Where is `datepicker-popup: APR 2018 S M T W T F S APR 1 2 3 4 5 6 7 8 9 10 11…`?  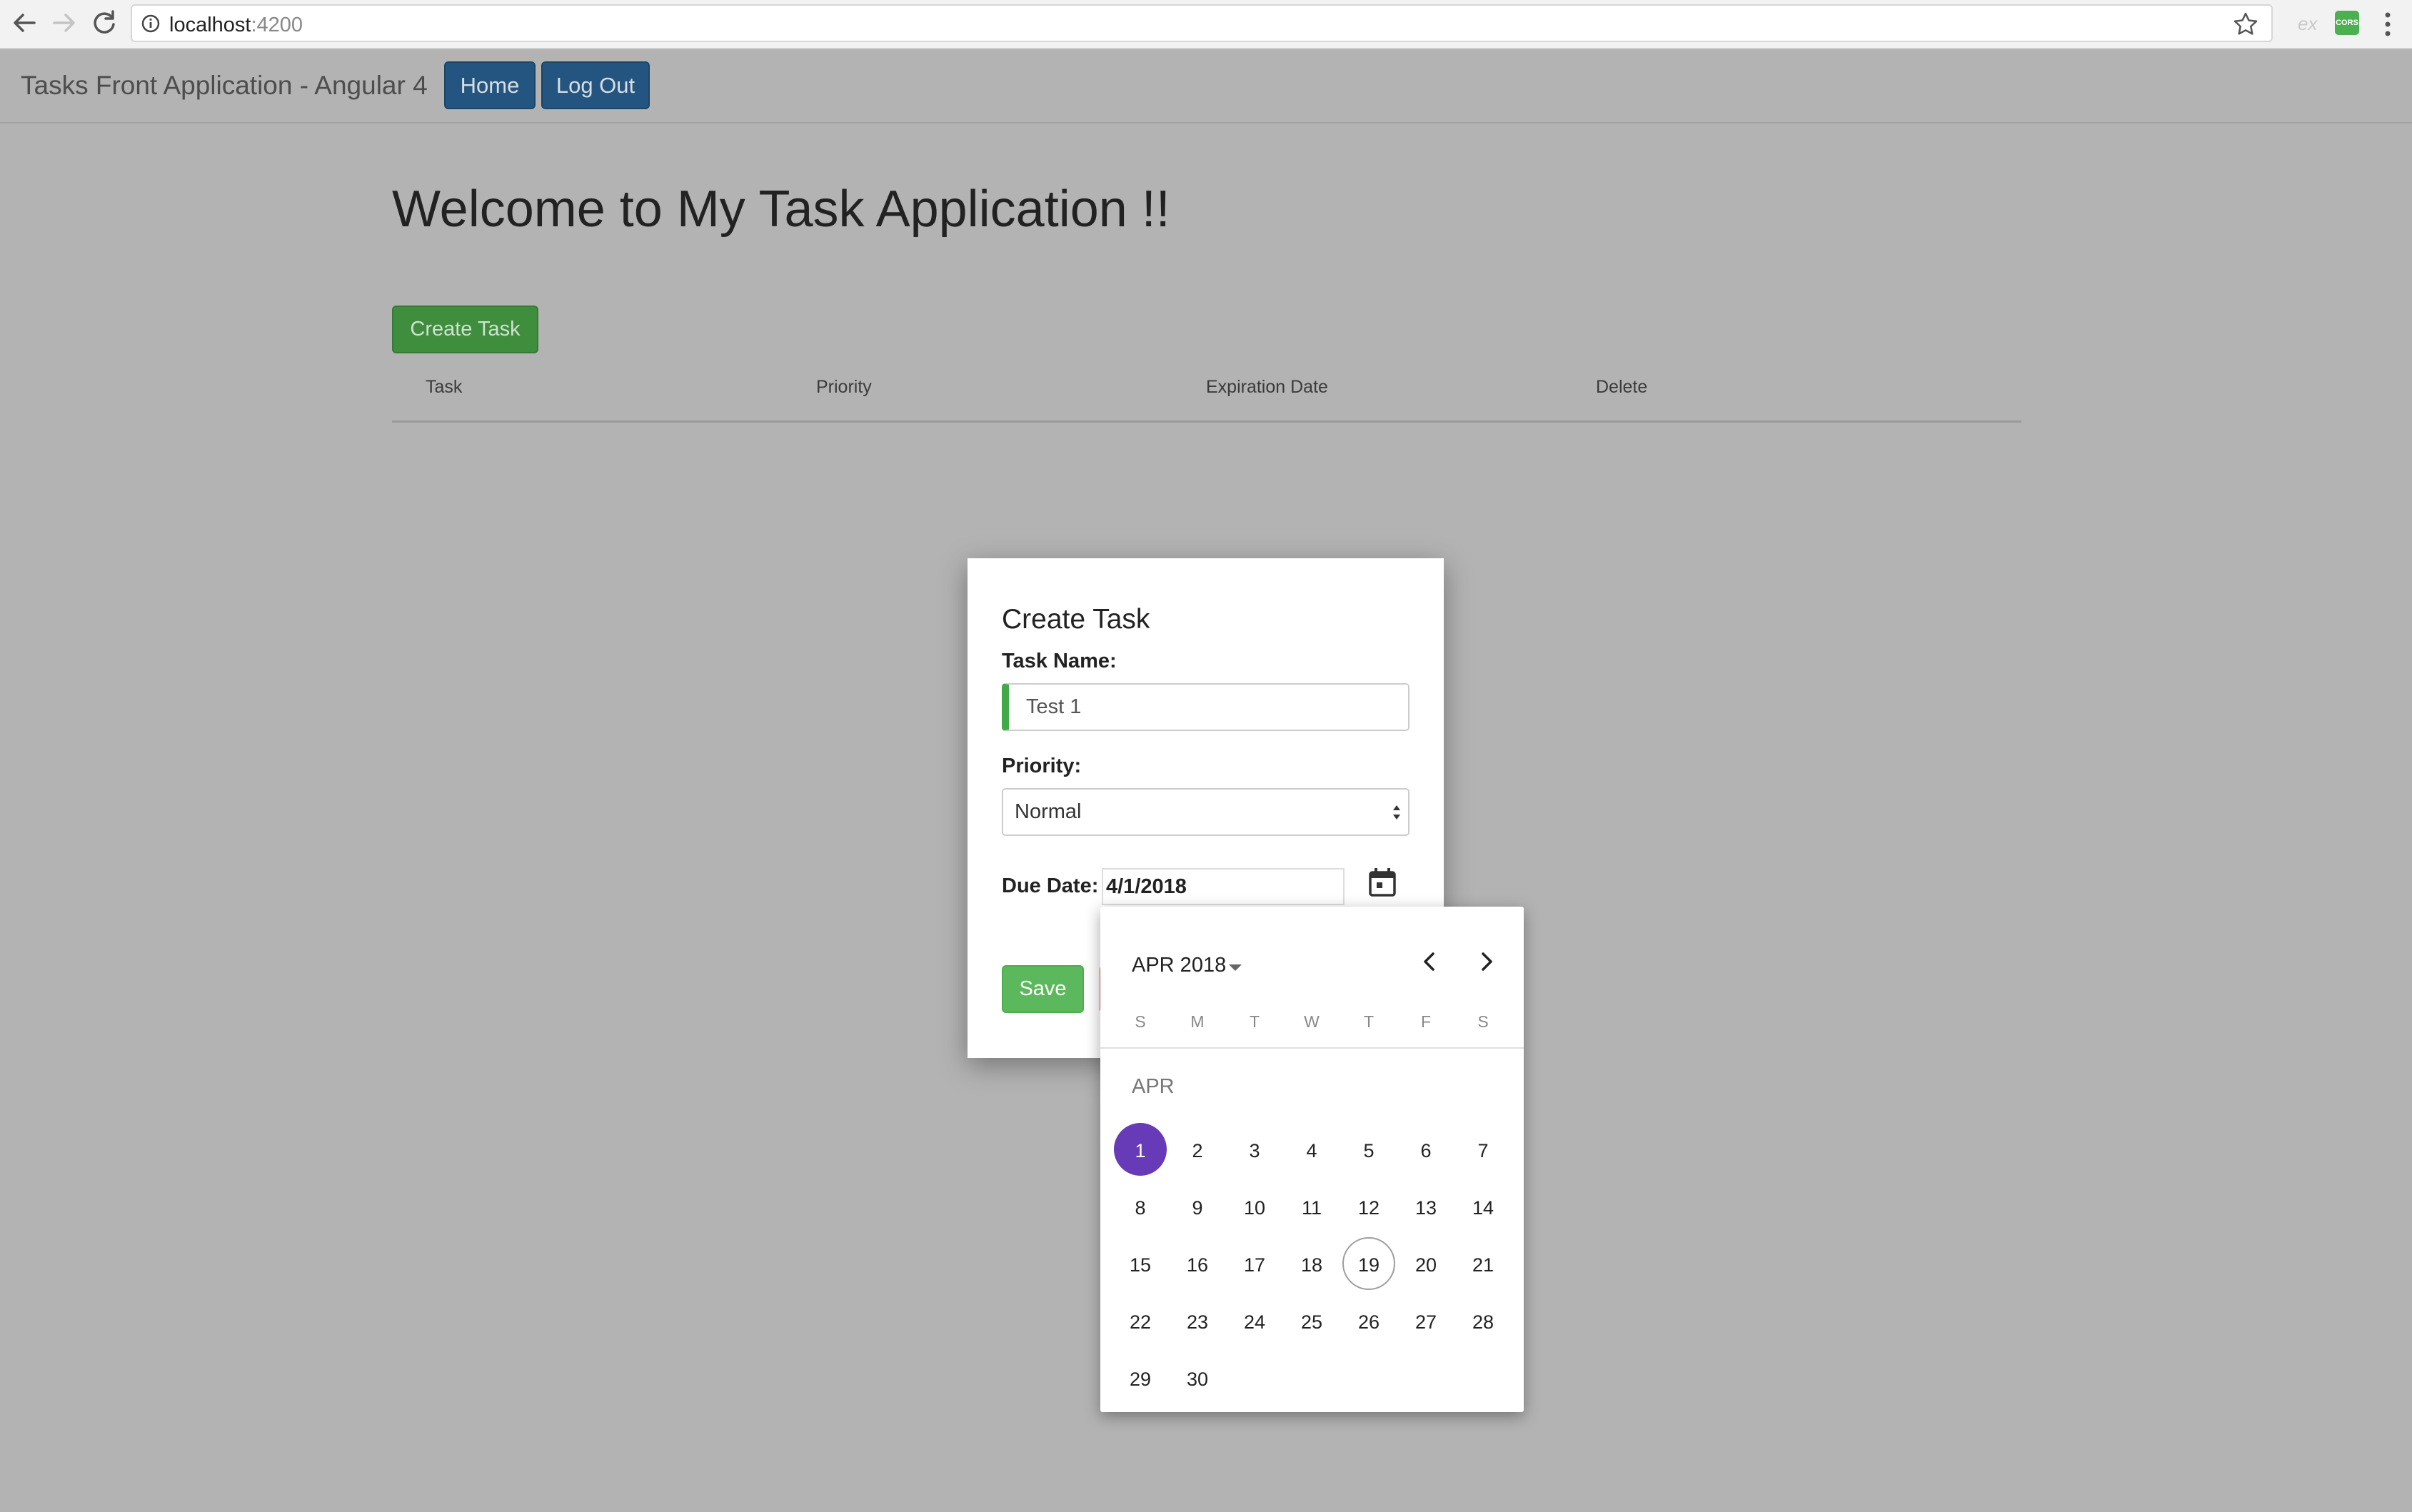 datepicker-popup: APR 2018 S M T W T F S APR 1 2 3 4 5 6 7 8 9 10 11… is located at coordinates (1312, 1159).